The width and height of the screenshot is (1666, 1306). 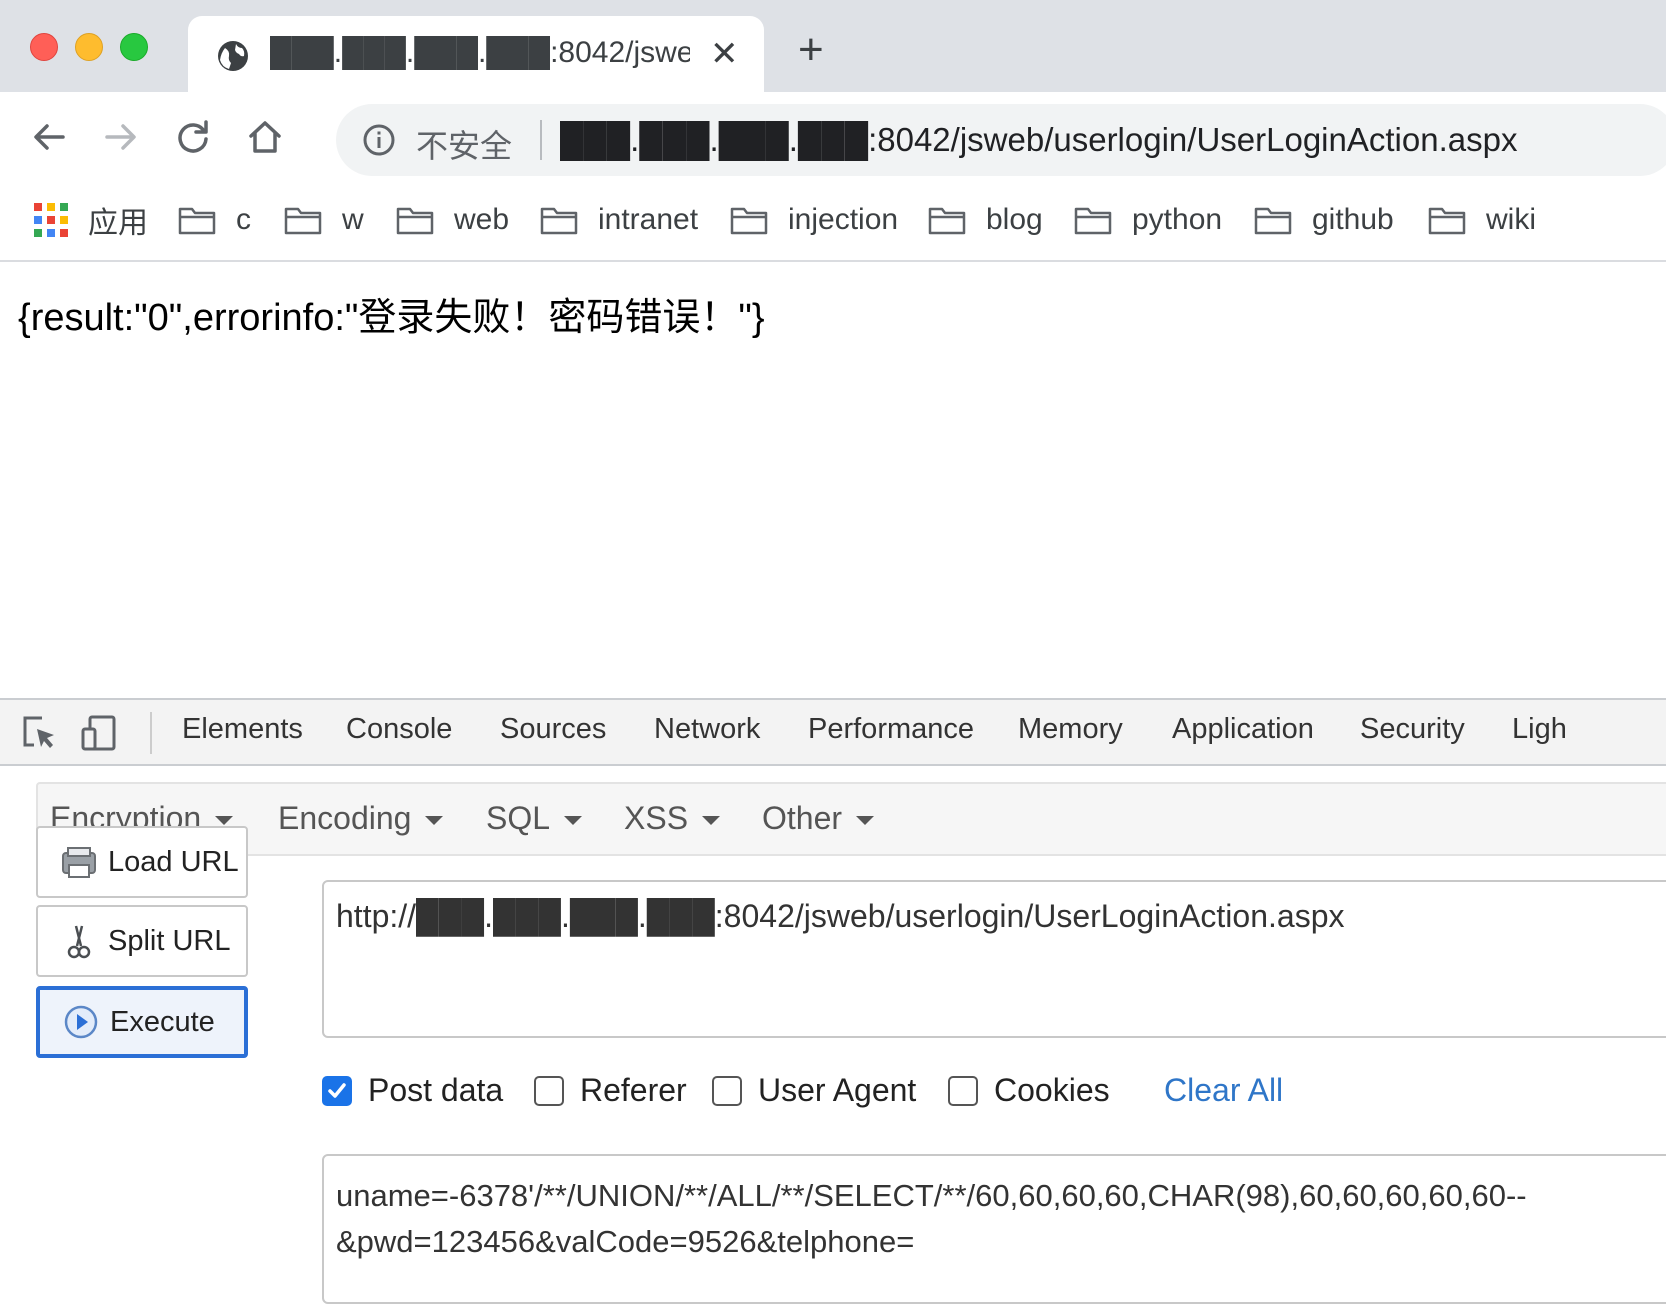 I want to click on devtools-tab-elements: Elements, so click(x=242, y=729).